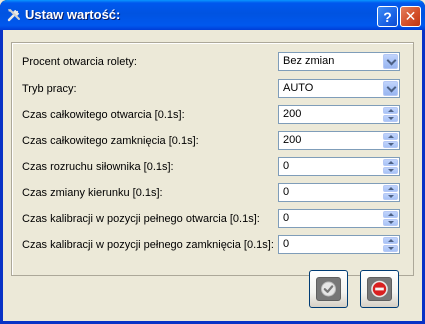 The height and width of the screenshot is (324, 425). What do you see at coordinates (339, 61) in the screenshot?
I see `blind-opening-percent-select: Bez zmian` at bounding box center [339, 61].